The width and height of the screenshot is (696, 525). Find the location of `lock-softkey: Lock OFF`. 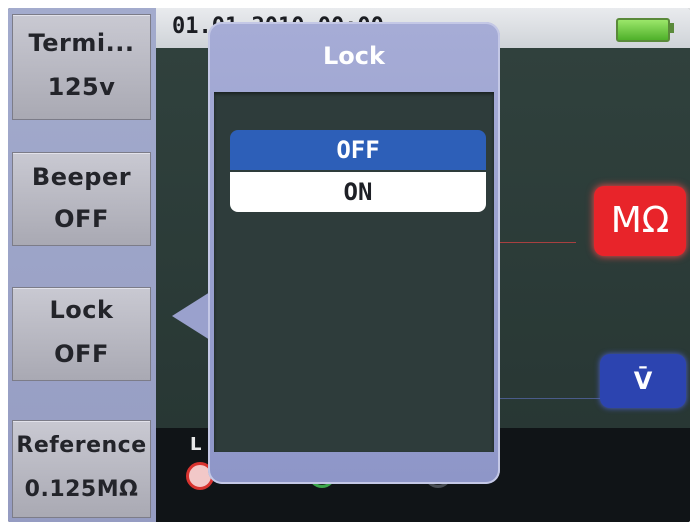

lock-softkey: Lock OFF is located at coordinates (81, 334).